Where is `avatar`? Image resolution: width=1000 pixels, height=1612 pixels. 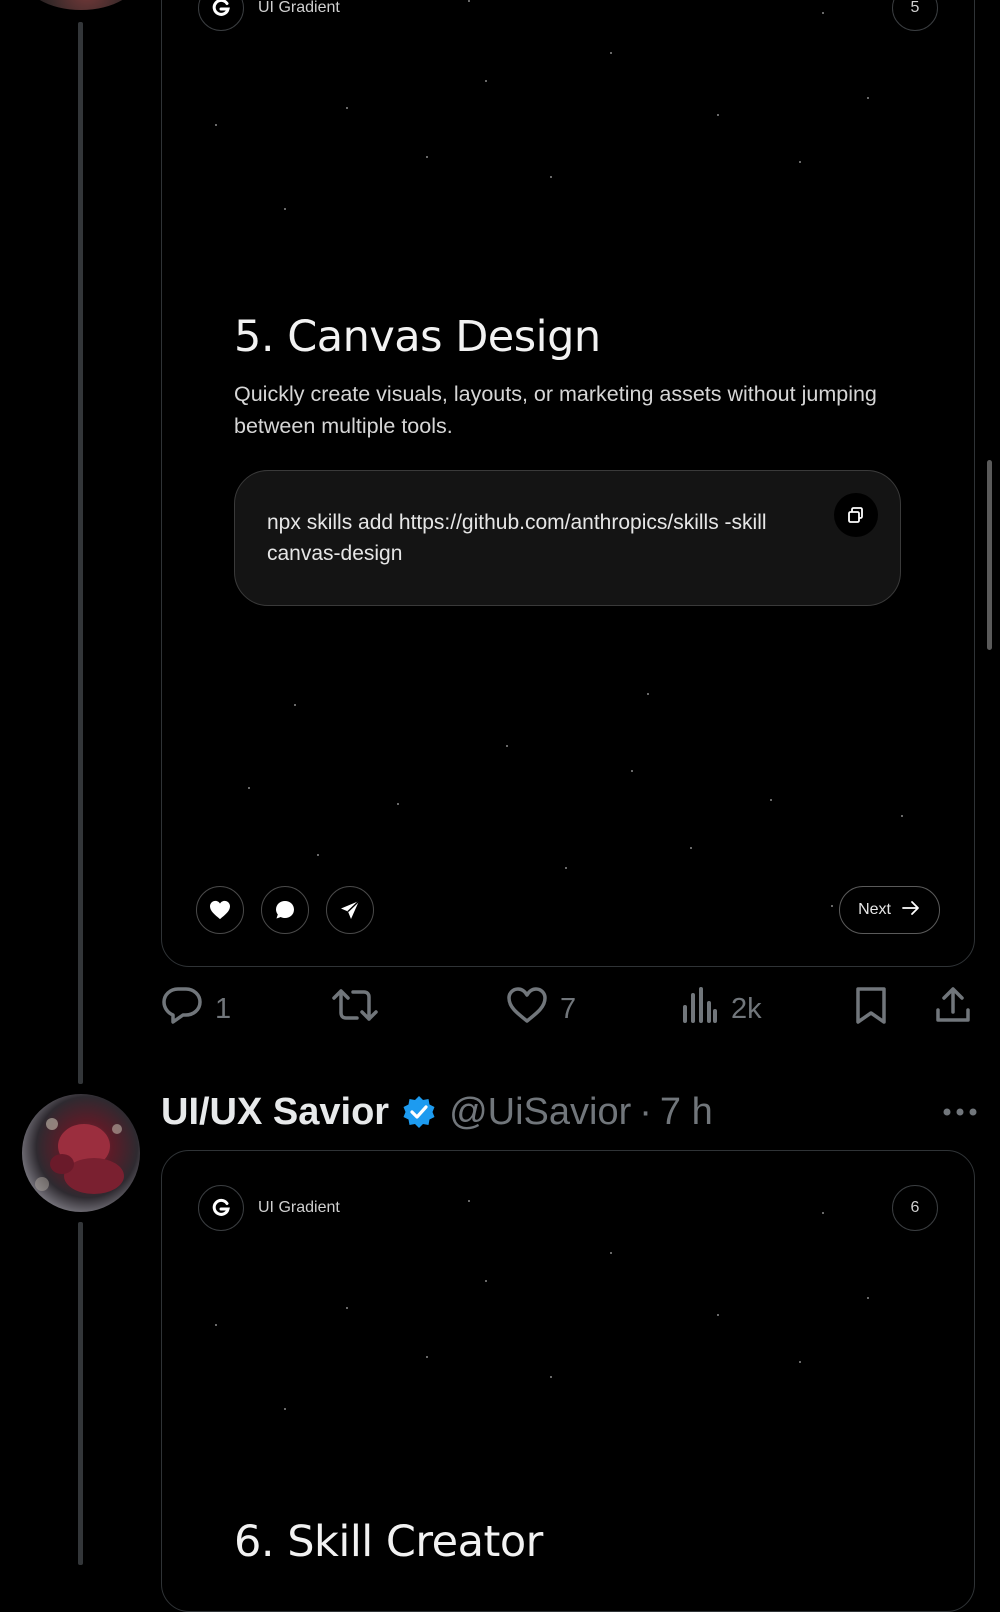
avatar is located at coordinates (81, 1153).